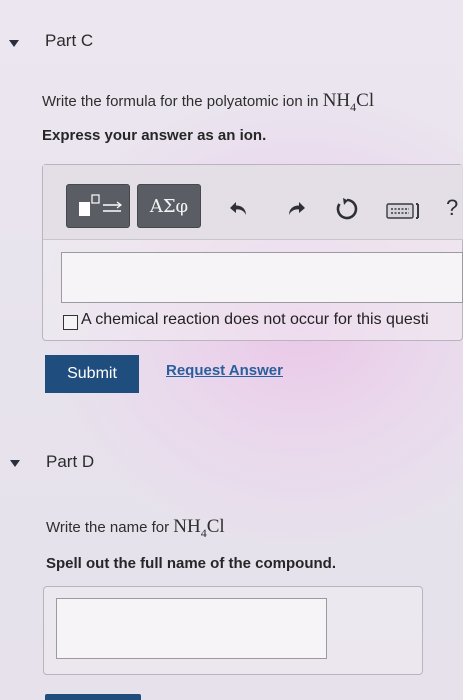 This screenshot has width=463, height=700. Describe the element at coordinates (92, 374) in the screenshot. I see `submit-button: Submit` at that location.